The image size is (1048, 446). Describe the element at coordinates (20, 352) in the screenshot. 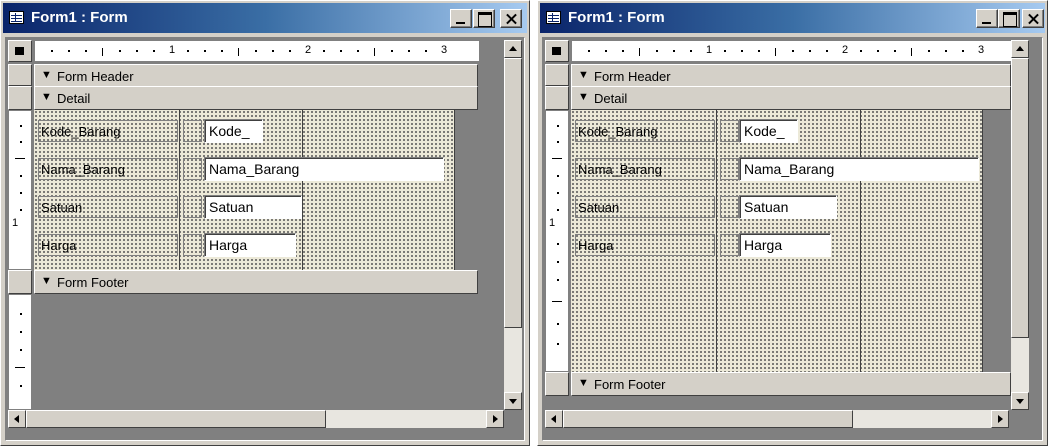

I see `vertical-ruler-footer` at that location.